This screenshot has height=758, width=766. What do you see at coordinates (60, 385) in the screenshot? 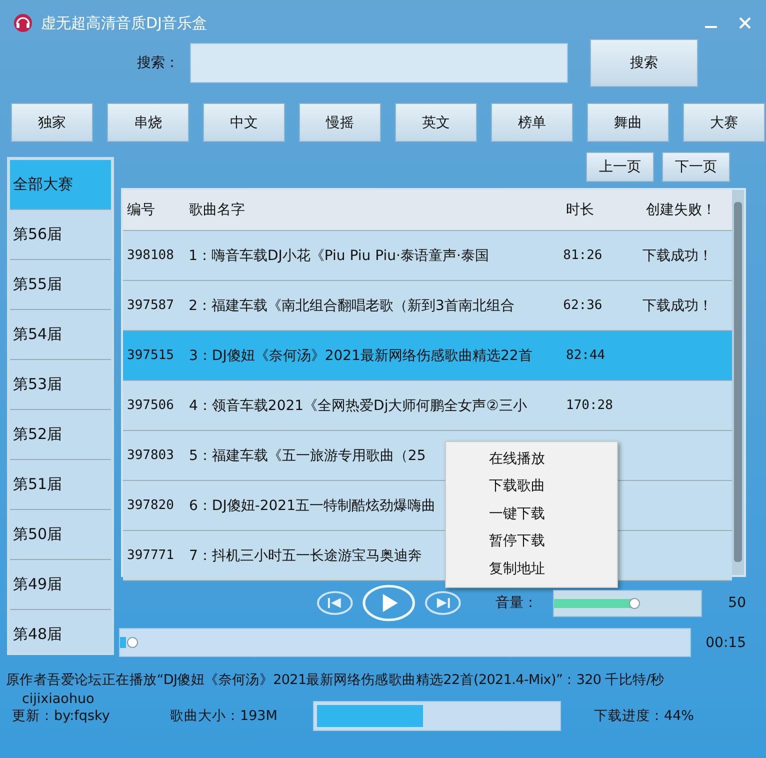
I see `sidebar-item: 第53届` at bounding box center [60, 385].